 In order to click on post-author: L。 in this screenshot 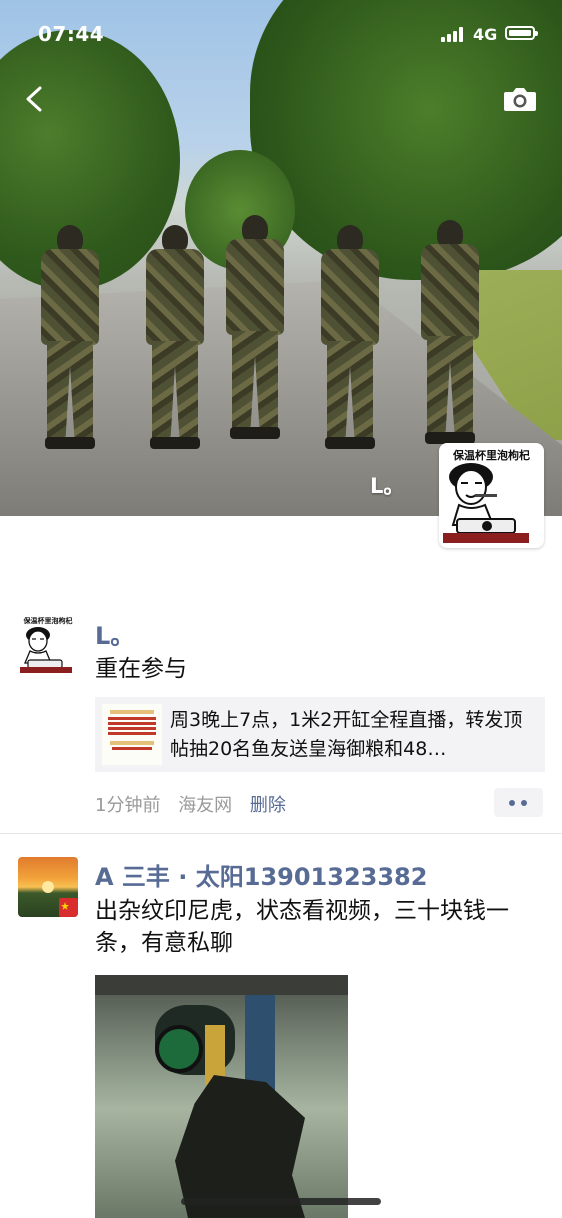, I will do `click(114, 633)`.